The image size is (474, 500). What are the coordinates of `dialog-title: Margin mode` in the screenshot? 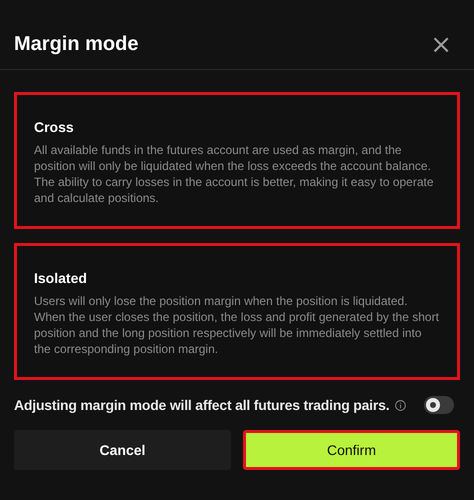 It's located at (76, 44).